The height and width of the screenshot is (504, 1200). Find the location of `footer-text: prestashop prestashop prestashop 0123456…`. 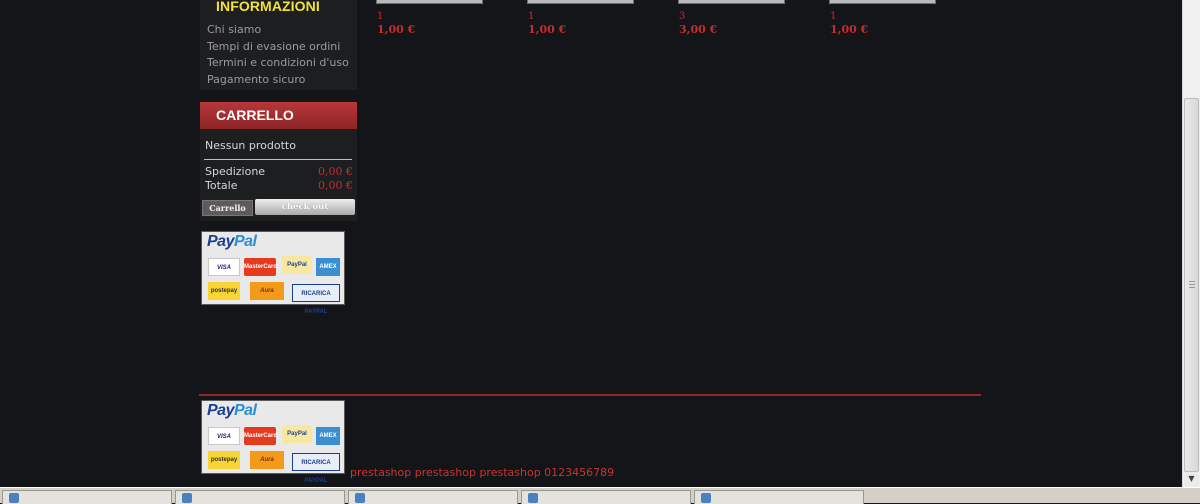

footer-text: prestashop prestashop prestashop 0123456… is located at coordinates (482, 472).